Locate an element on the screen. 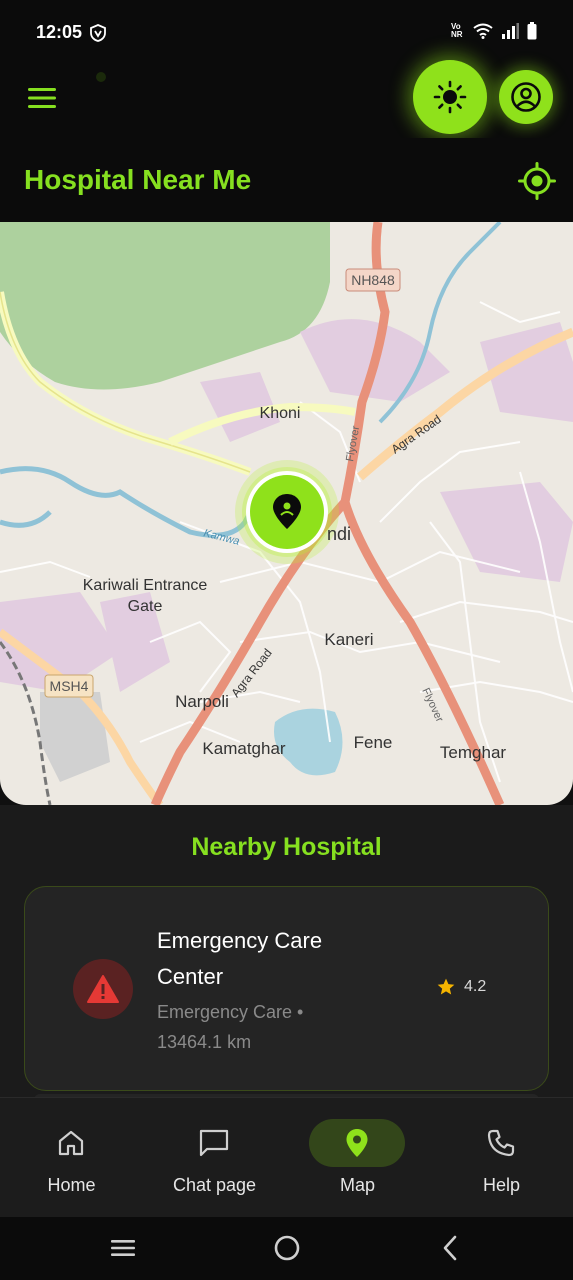 The image size is (573, 1280). map-label-kamatghar: Kamatghar is located at coordinates (243, 748).